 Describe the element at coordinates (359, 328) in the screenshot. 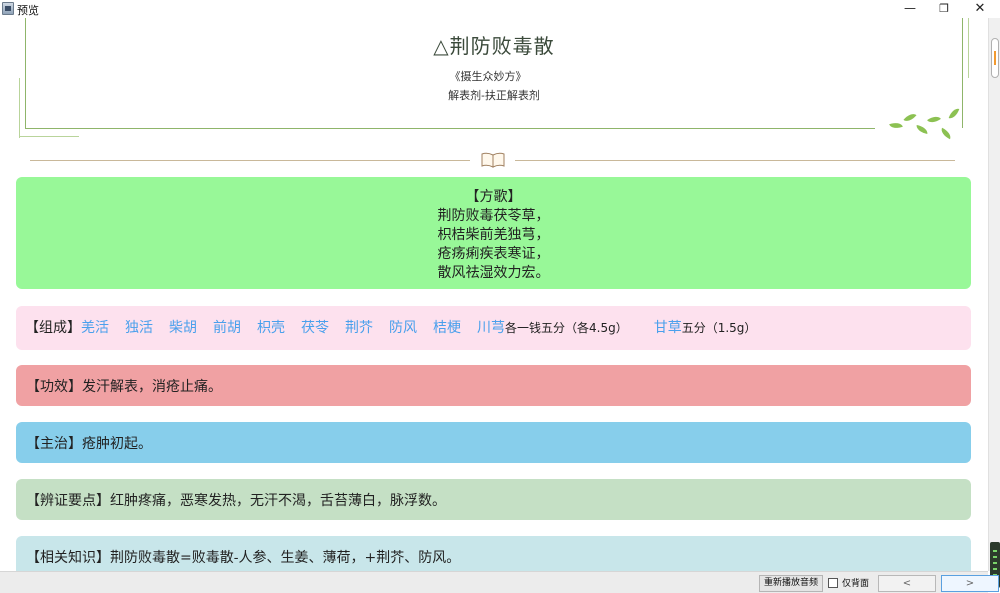

I see `herb-link: 荆芥` at that location.